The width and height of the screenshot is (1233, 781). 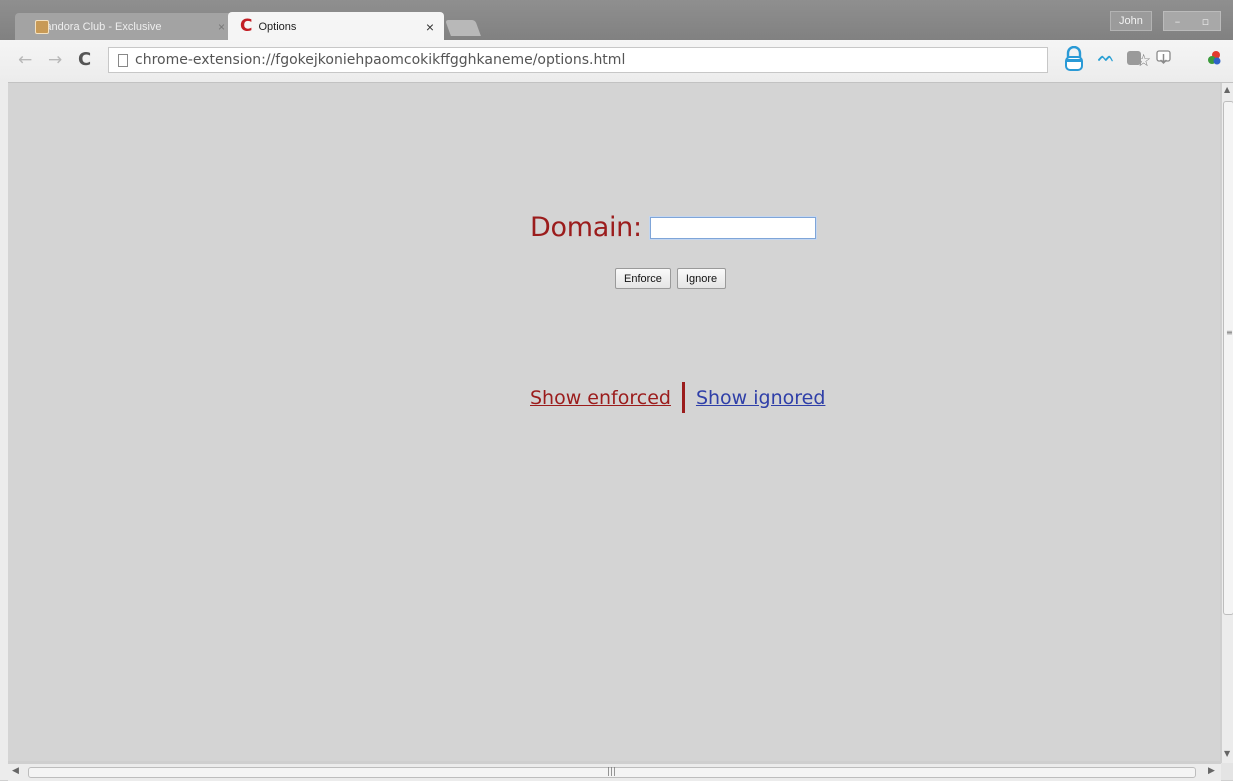 What do you see at coordinates (1229, 332) in the screenshot?
I see `grip-icon: ≡` at bounding box center [1229, 332].